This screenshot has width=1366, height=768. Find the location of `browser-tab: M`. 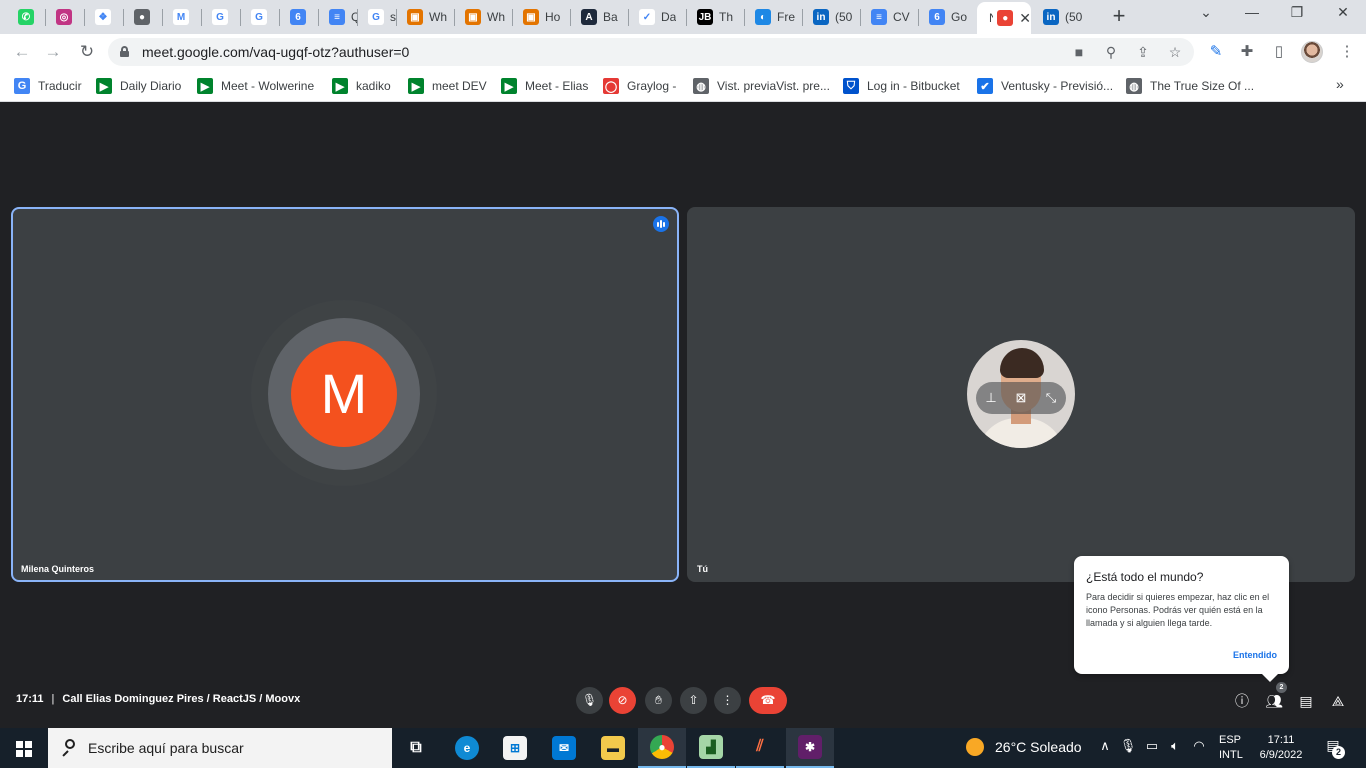

browser-tab: M is located at coordinates (182, 17).